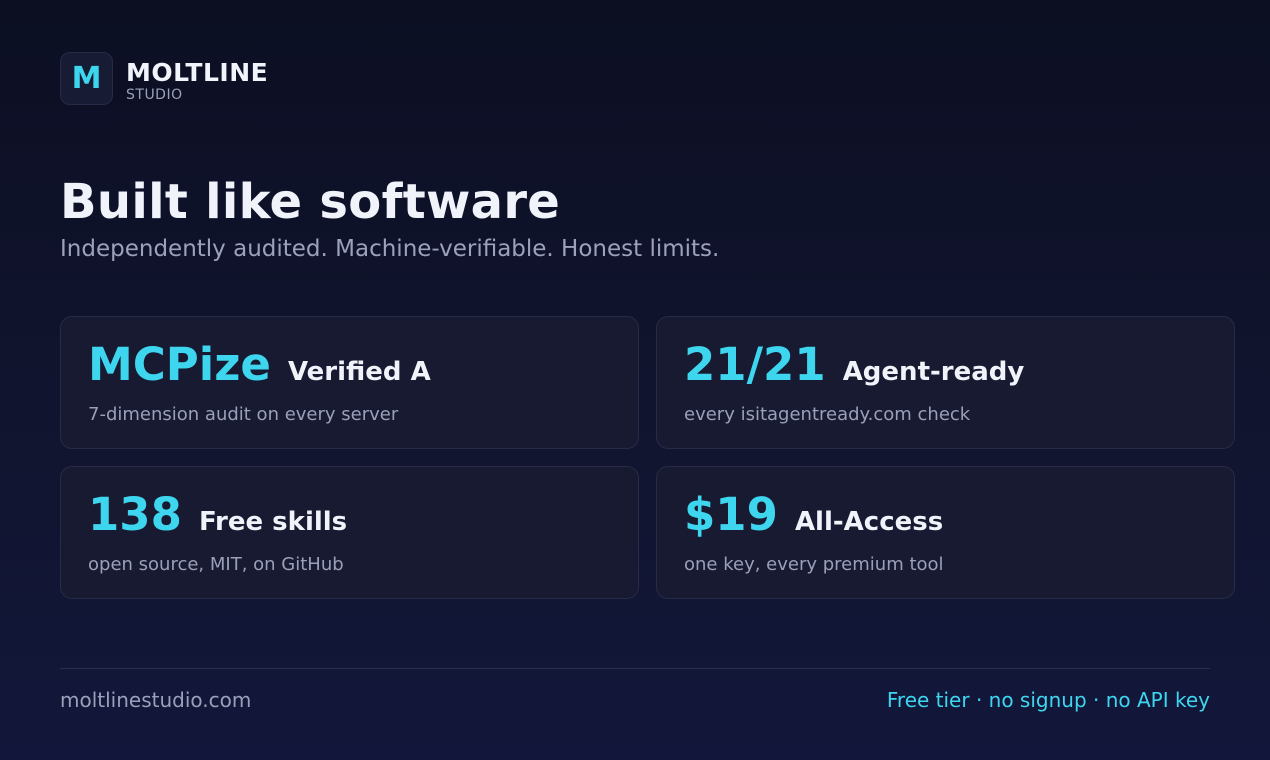 The height and width of the screenshot is (760, 1270). What do you see at coordinates (243, 414) in the screenshot?
I see `card-description: 7-dimension audit on every server` at bounding box center [243, 414].